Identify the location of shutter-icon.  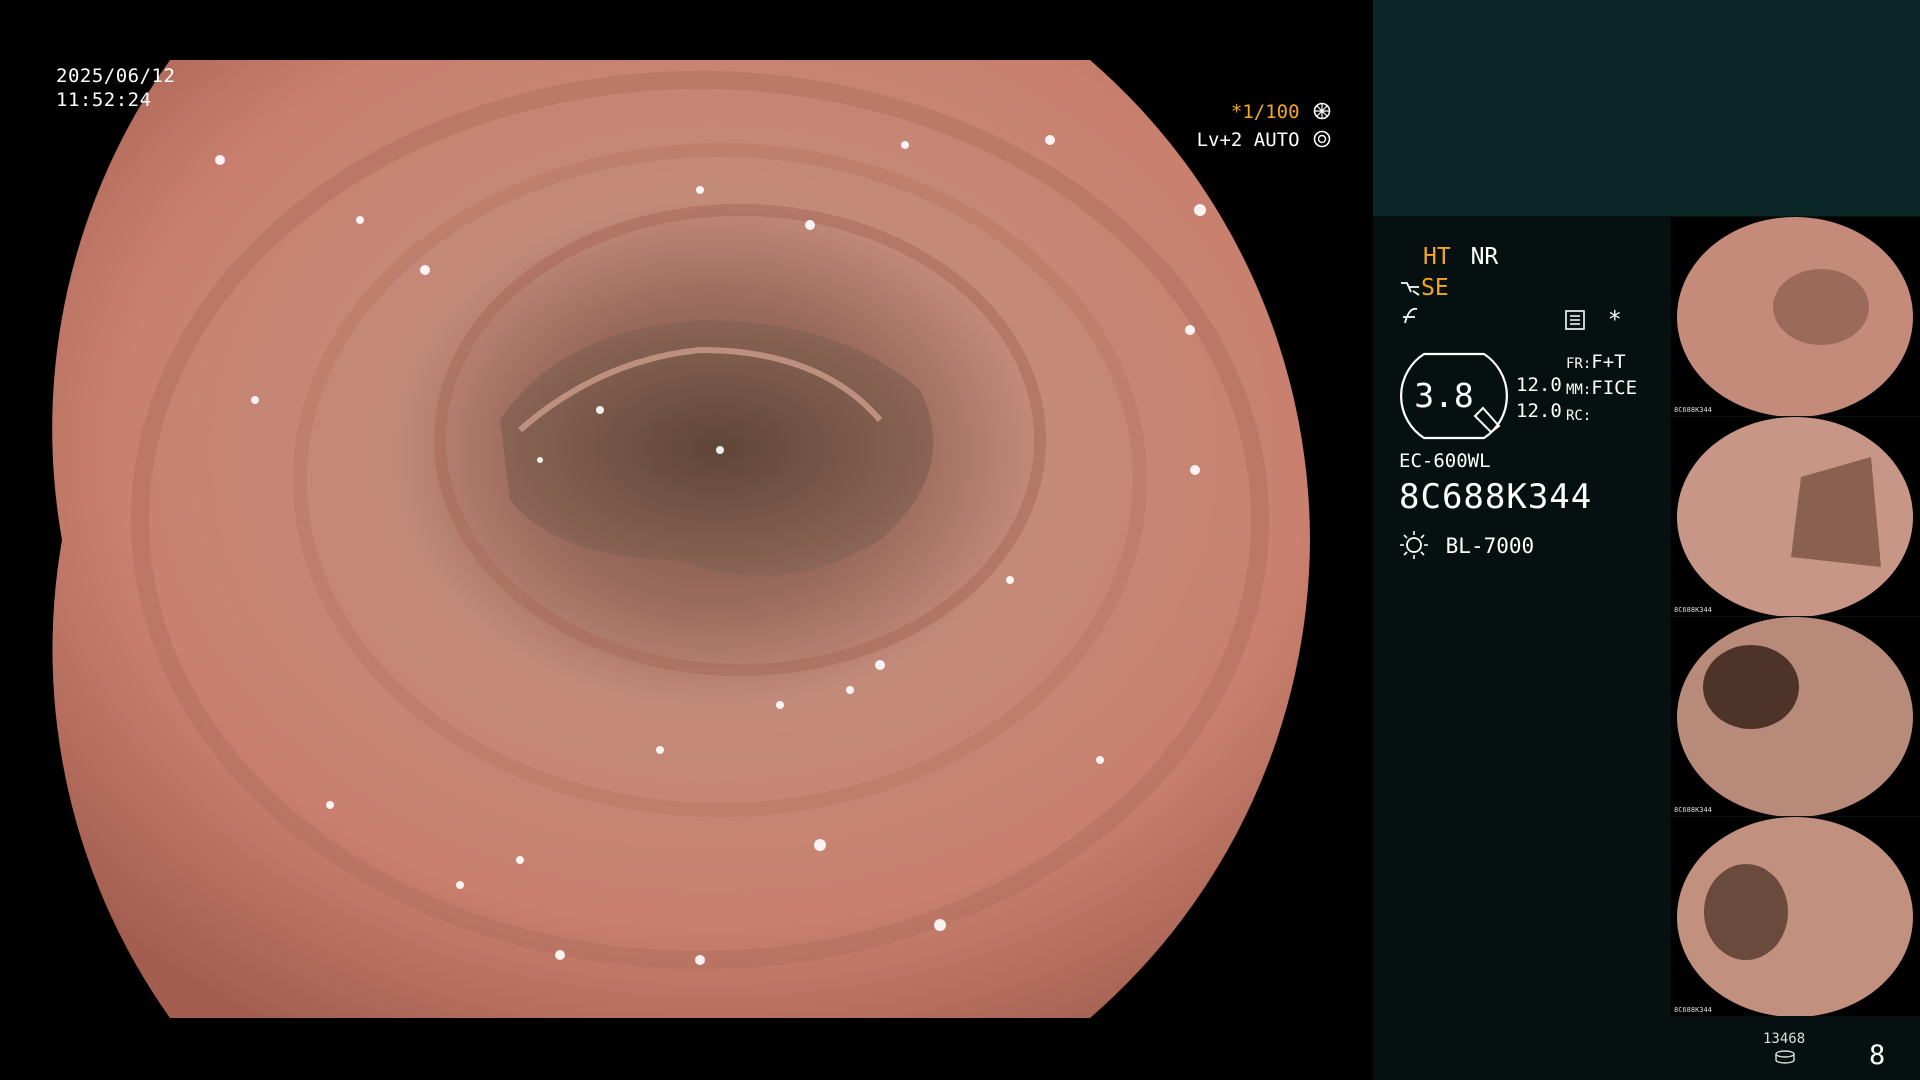
(1322, 111).